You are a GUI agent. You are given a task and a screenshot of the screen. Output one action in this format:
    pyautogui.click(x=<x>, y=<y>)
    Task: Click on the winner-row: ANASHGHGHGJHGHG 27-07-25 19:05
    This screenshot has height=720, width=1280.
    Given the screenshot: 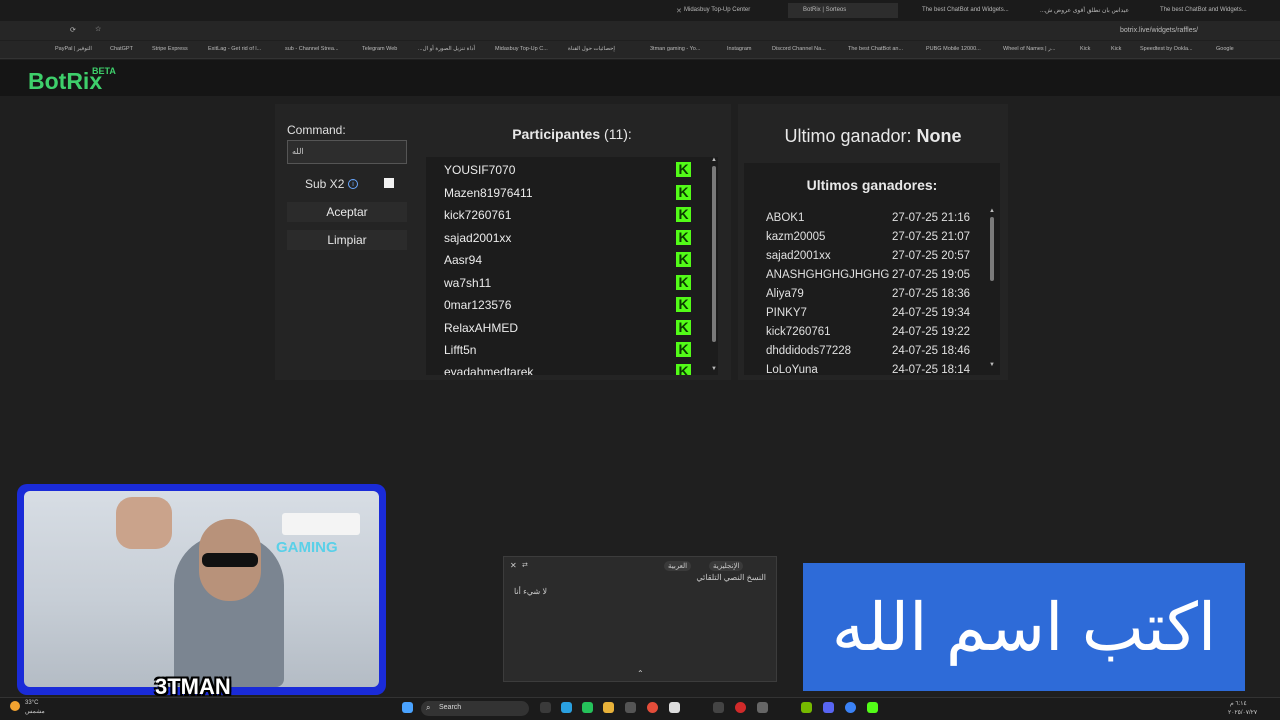 What is the action you would take?
    pyautogui.click(x=869, y=275)
    